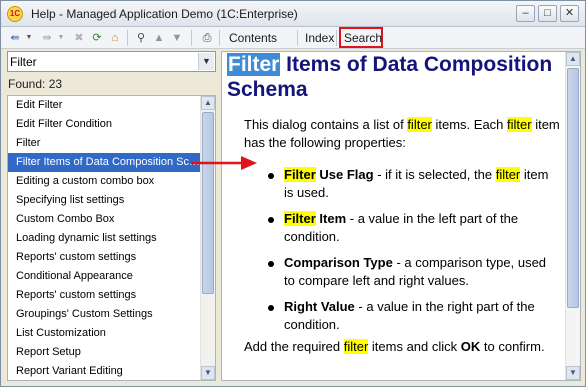  What do you see at coordinates (159, 38) in the screenshot?
I see `previous-topic-icon: ▲` at bounding box center [159, 38].